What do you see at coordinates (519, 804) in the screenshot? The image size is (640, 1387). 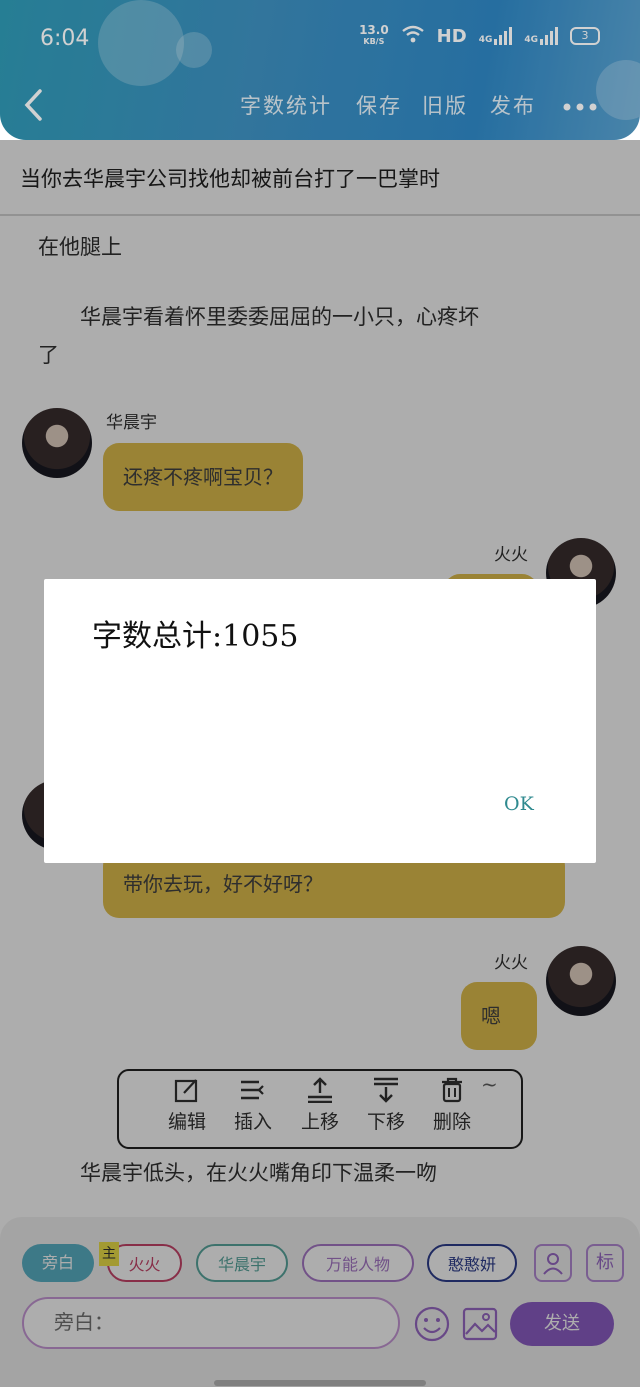 I see `ok-button: OK` at bounding box center [519, 804].